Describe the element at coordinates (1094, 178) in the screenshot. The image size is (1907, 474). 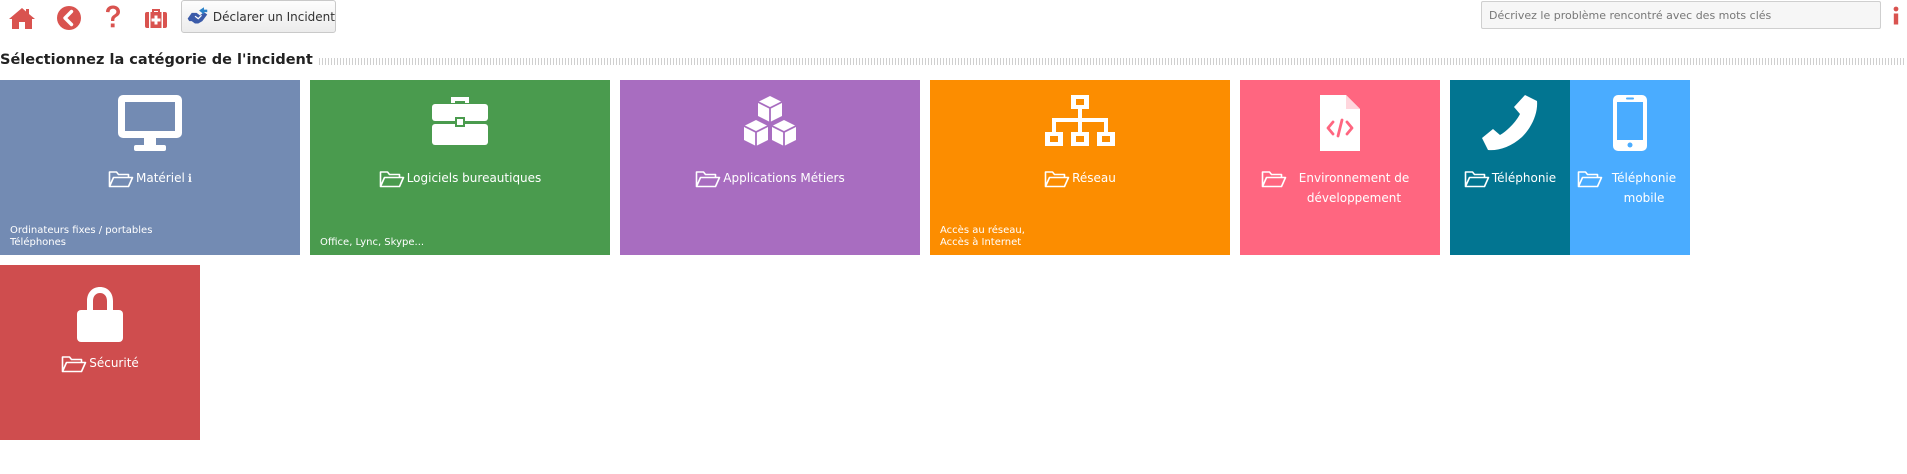
I see `category-label: Réseau` at that location.